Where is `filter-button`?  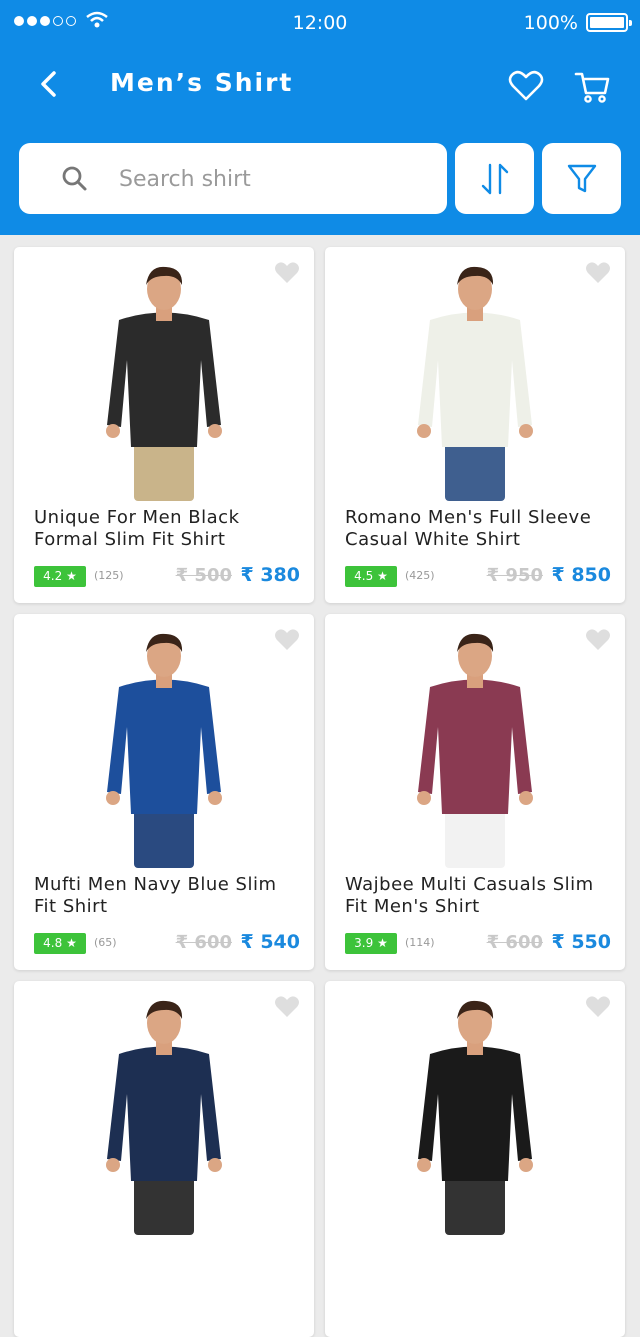 filter-button is located at coordinates (581, 178).